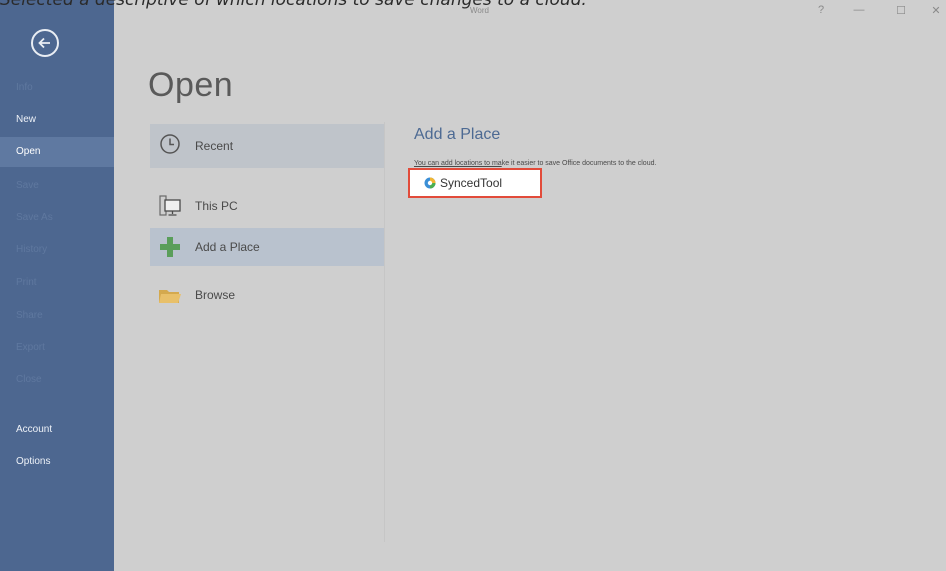  I want to click on synced-tool-label: SyncedTool, so click(471, 183).